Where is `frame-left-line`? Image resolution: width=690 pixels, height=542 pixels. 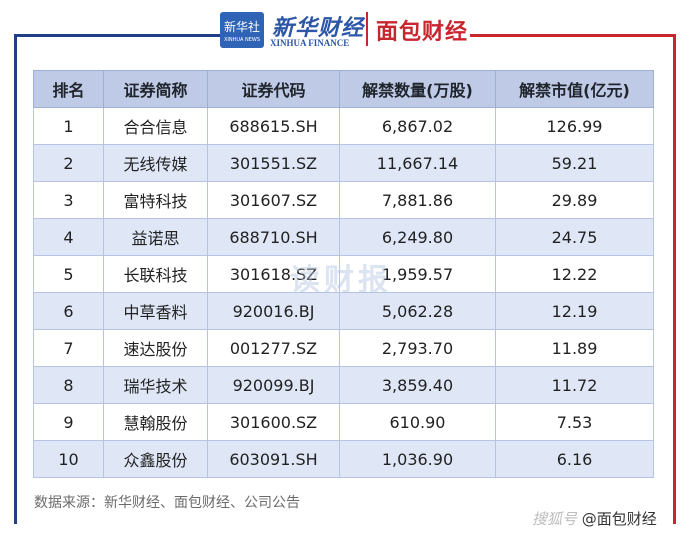
frame-left-line is located at coordinates (15, 279).